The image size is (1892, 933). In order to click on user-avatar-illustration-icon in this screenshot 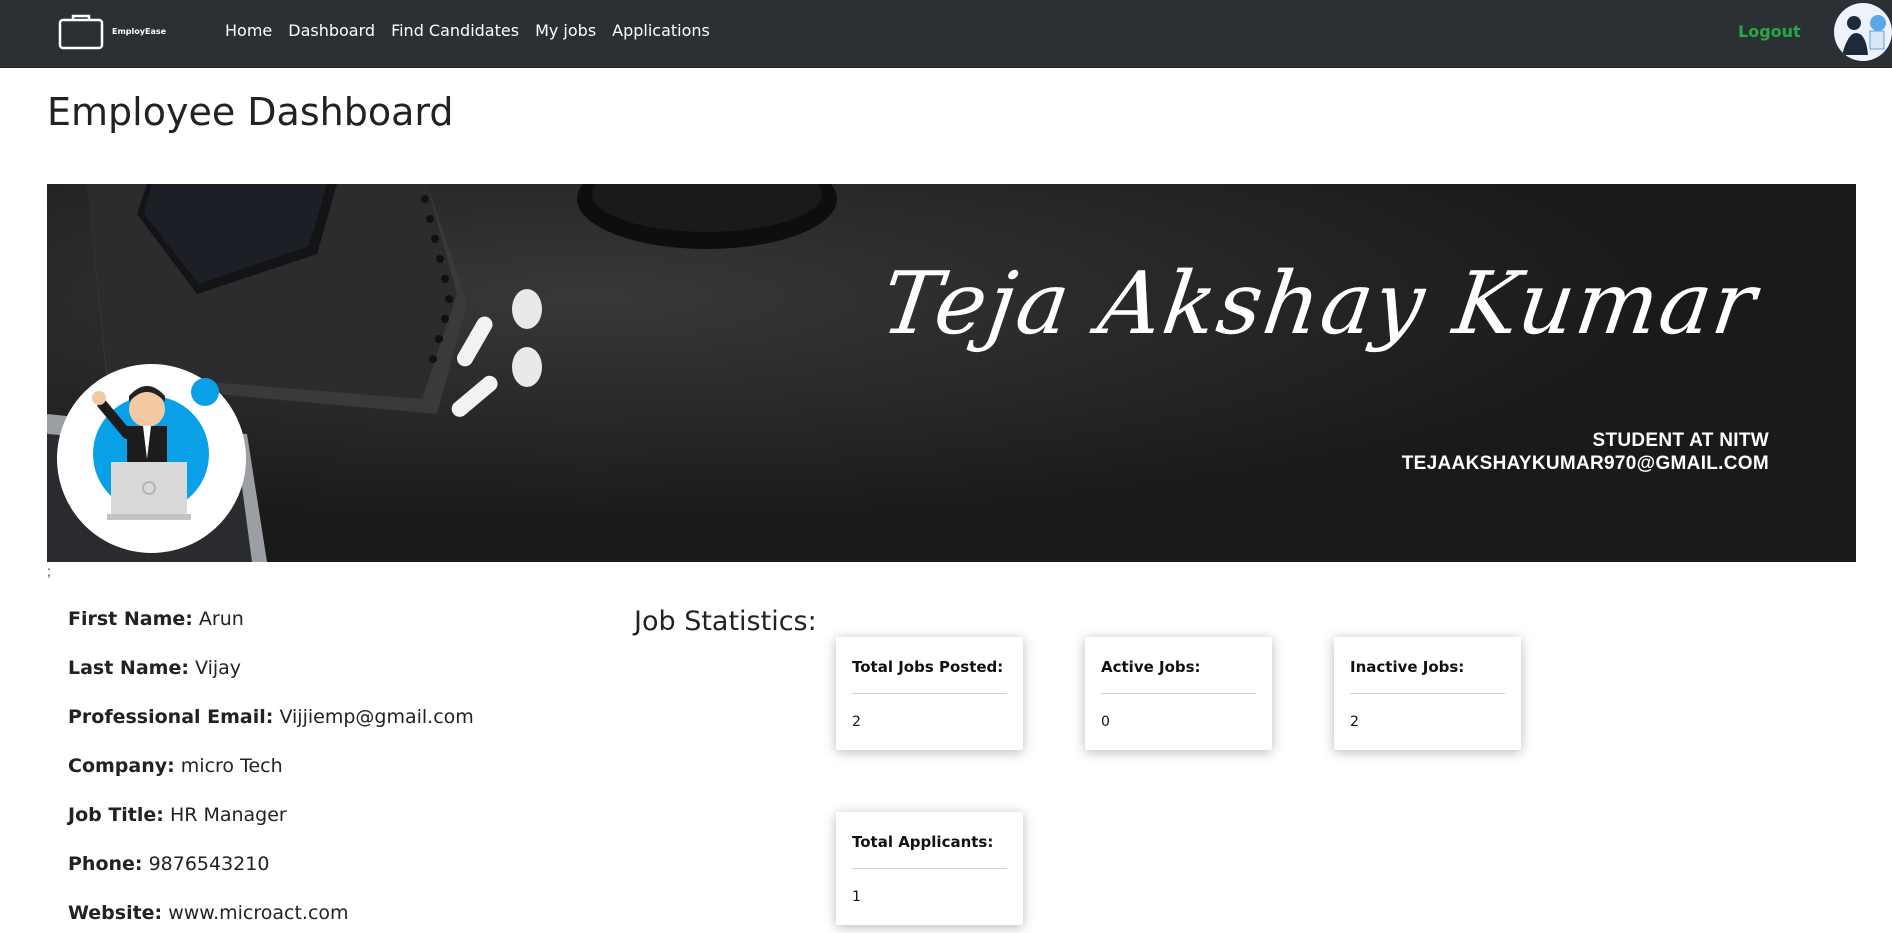, I will do `click(1863, 32)`.